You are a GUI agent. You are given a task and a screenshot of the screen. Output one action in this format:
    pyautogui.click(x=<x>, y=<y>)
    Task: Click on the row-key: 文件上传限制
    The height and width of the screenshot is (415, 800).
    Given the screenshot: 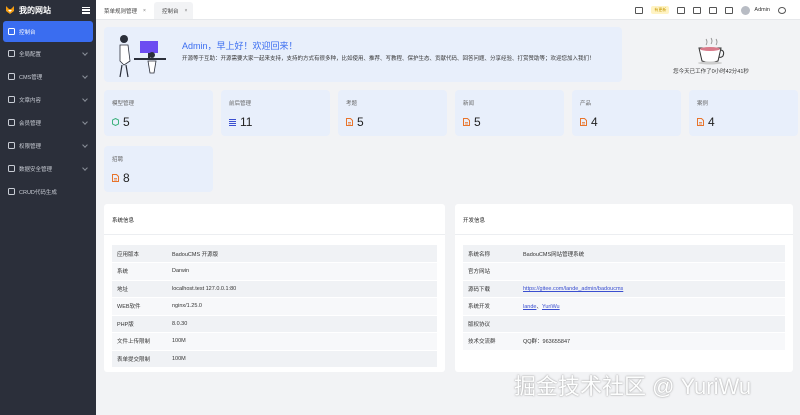 What is the action you would take?
    pyautogui.click(x=139, y=341)
    